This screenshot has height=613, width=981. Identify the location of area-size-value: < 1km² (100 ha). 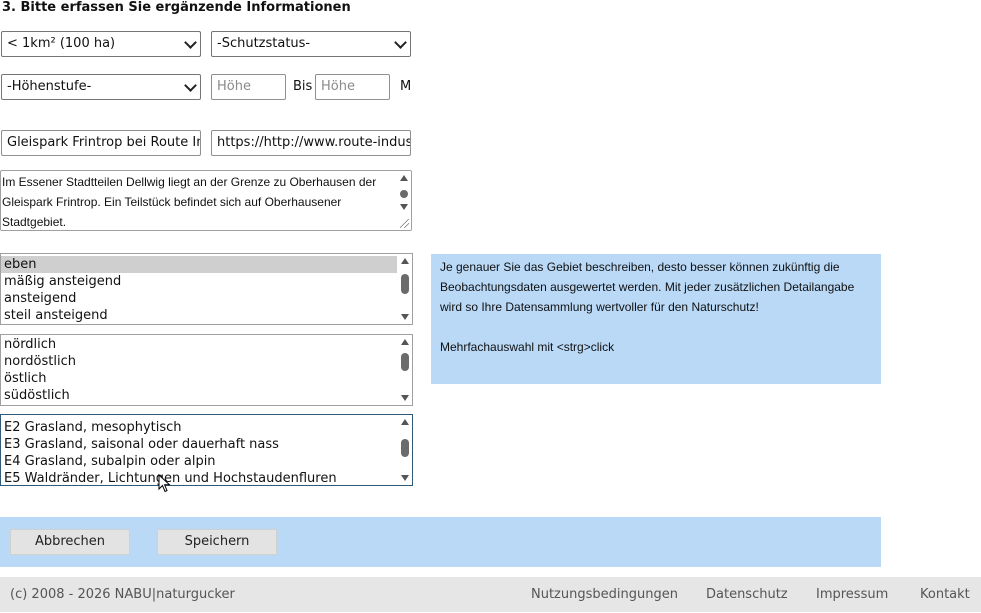
(61, 43).